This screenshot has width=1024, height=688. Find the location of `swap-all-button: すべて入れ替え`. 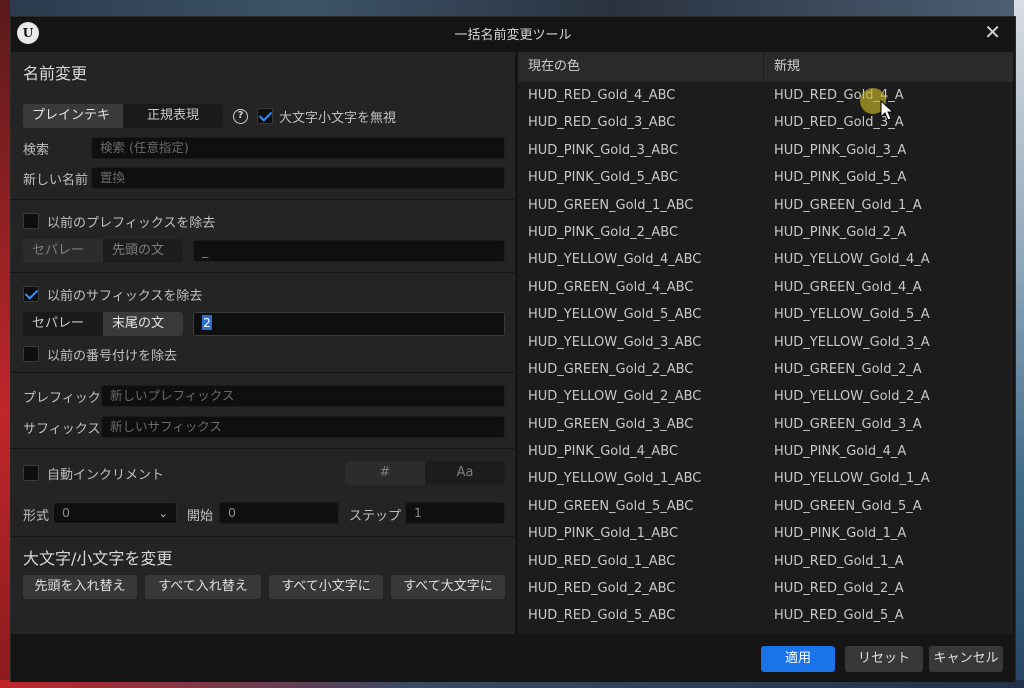

swap-all-button: すべて入れ替え is located at coordinates (203, 587).